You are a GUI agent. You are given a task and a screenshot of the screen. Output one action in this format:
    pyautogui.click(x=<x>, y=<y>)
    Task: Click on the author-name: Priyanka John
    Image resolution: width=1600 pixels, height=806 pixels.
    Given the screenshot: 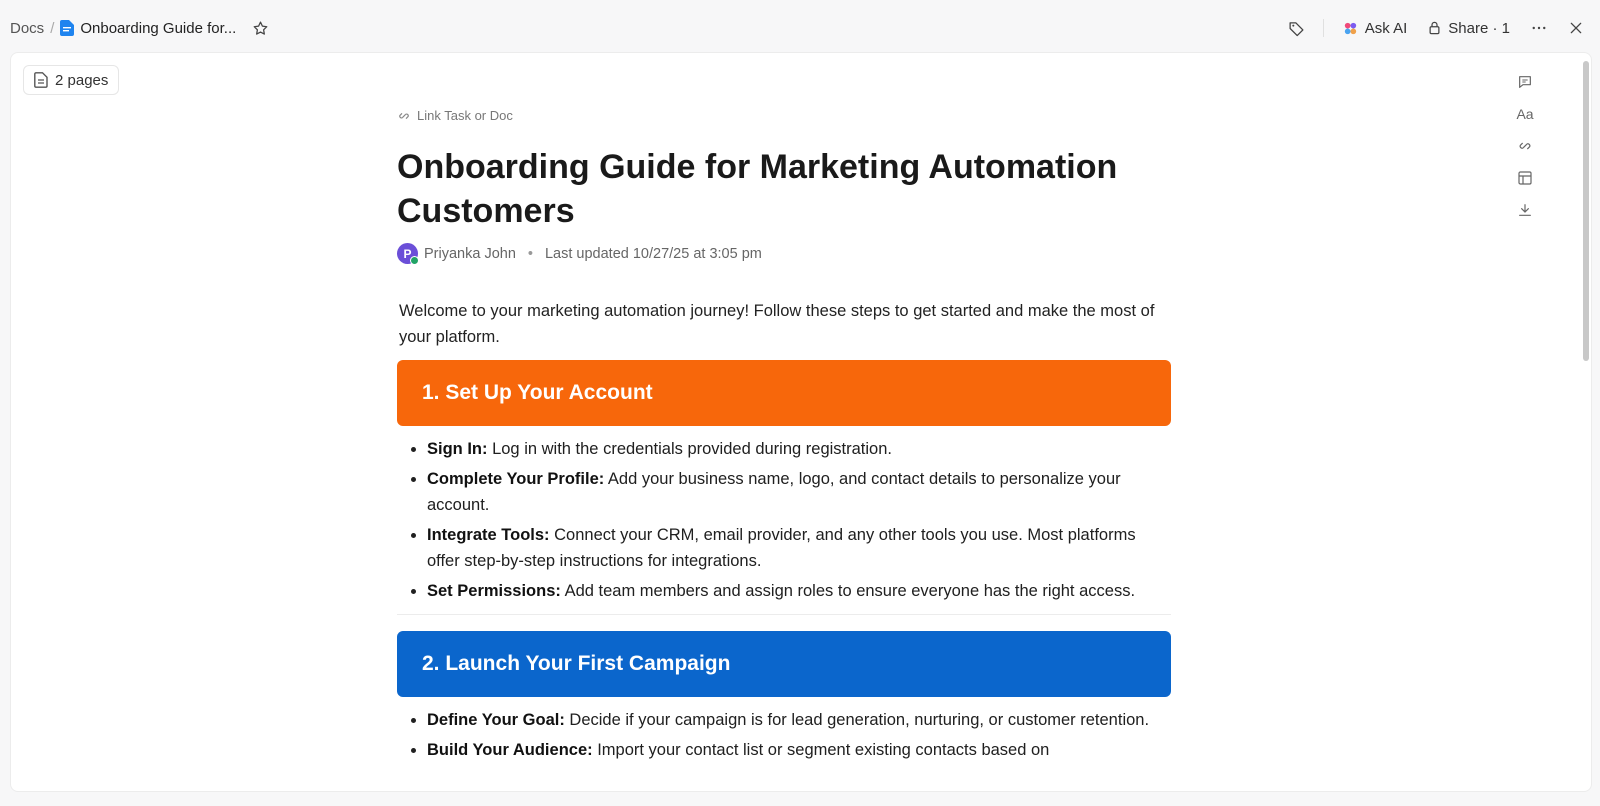 What is the action you would take?
    pyautogui.click(x=470, y=254)
    